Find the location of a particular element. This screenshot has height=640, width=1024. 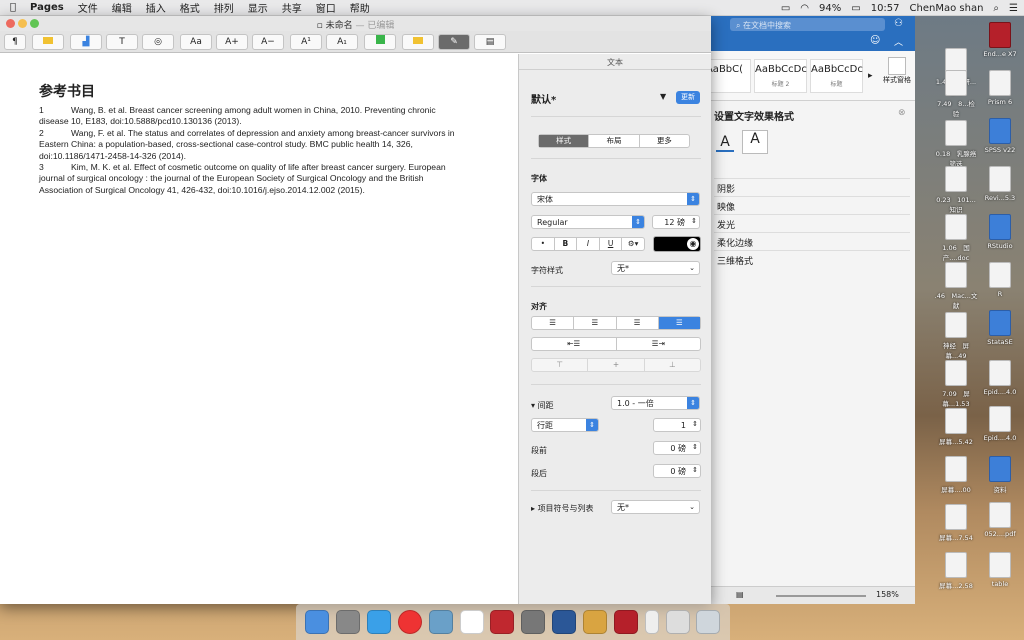

inspector-header: 文本 is located at coordinates (615, 62).